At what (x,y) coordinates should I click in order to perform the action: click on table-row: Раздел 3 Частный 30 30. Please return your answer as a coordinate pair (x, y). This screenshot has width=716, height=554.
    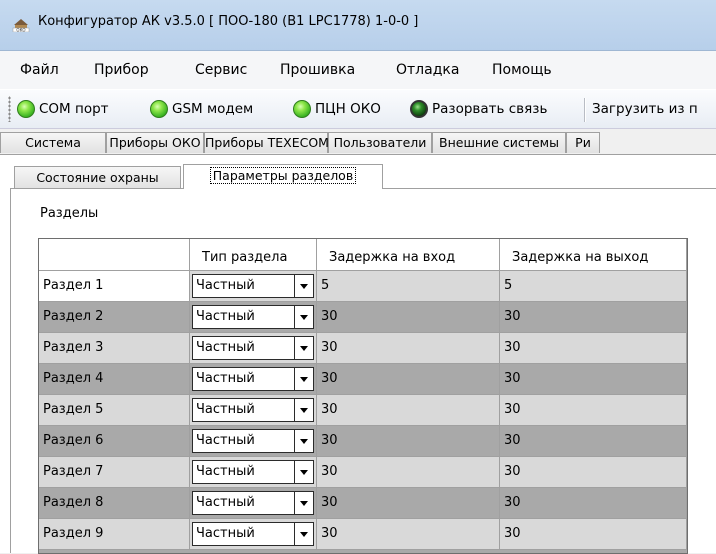
    Looking at the image, I should click on (363, 348).